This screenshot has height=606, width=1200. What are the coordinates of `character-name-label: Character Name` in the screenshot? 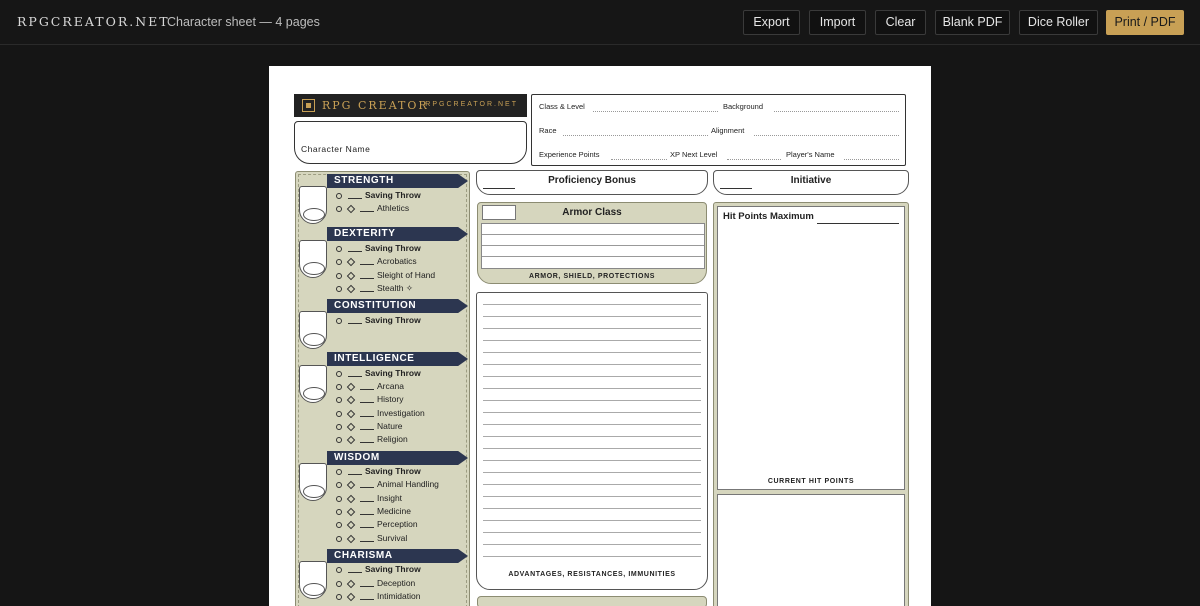 It's located at (336, 149).